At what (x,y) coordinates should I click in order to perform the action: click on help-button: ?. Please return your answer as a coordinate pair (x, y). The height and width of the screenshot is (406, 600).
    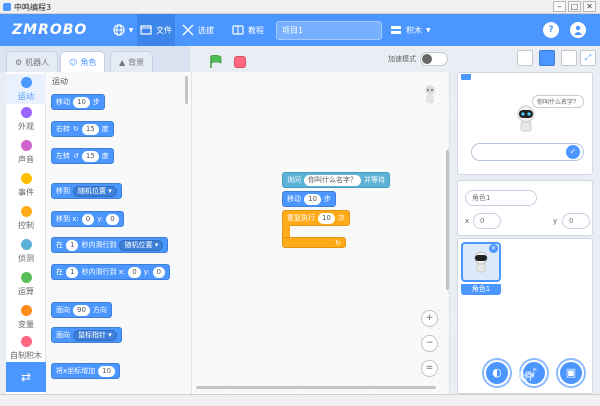
    Looking at the image, I should click on (551, 30).